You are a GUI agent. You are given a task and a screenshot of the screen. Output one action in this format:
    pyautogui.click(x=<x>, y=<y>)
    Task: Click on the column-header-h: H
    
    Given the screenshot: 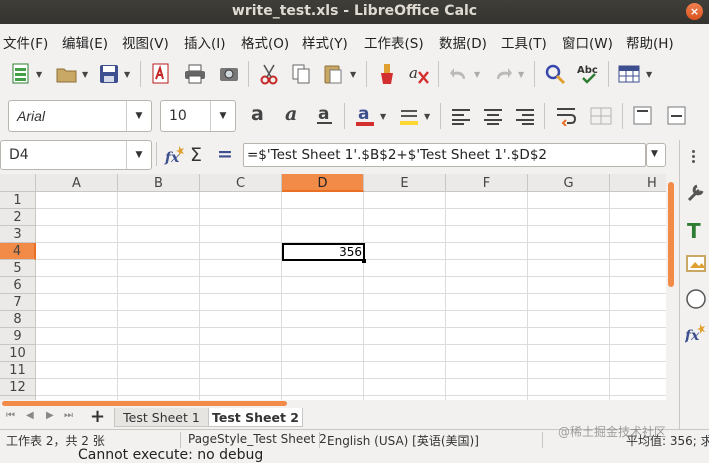 What is the action you would take?
    pyautogui.click(x=638, y=183)
    